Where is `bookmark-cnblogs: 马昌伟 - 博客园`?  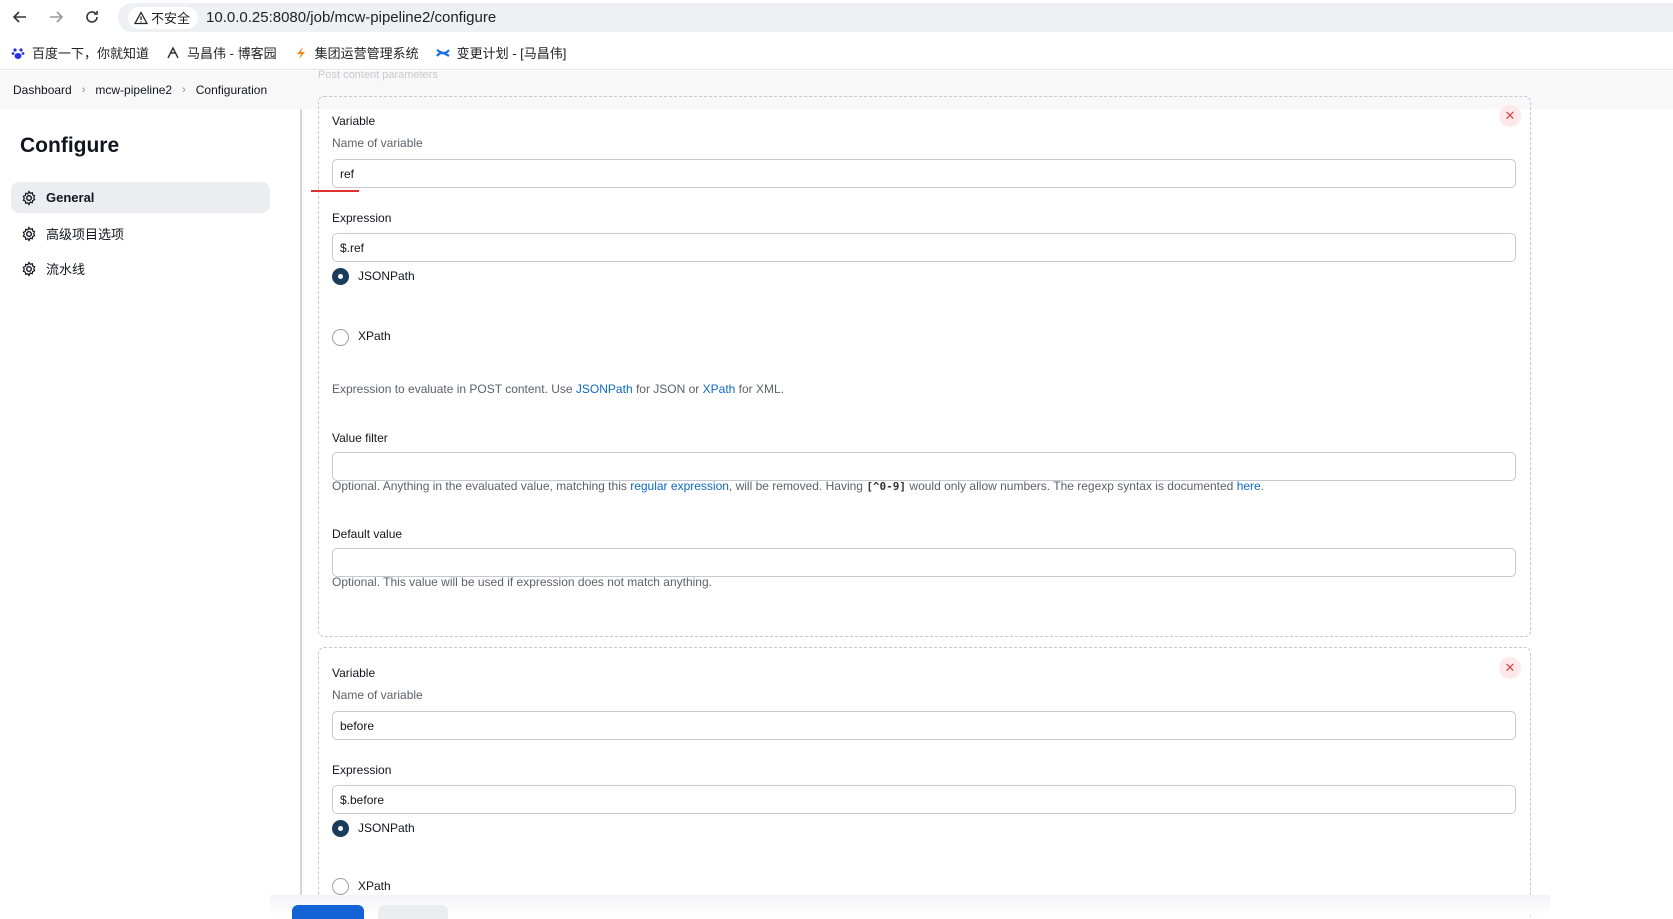 bookmark-cnblogs: 马昌伟 - 博客园 is located at coordinates (221, 52).